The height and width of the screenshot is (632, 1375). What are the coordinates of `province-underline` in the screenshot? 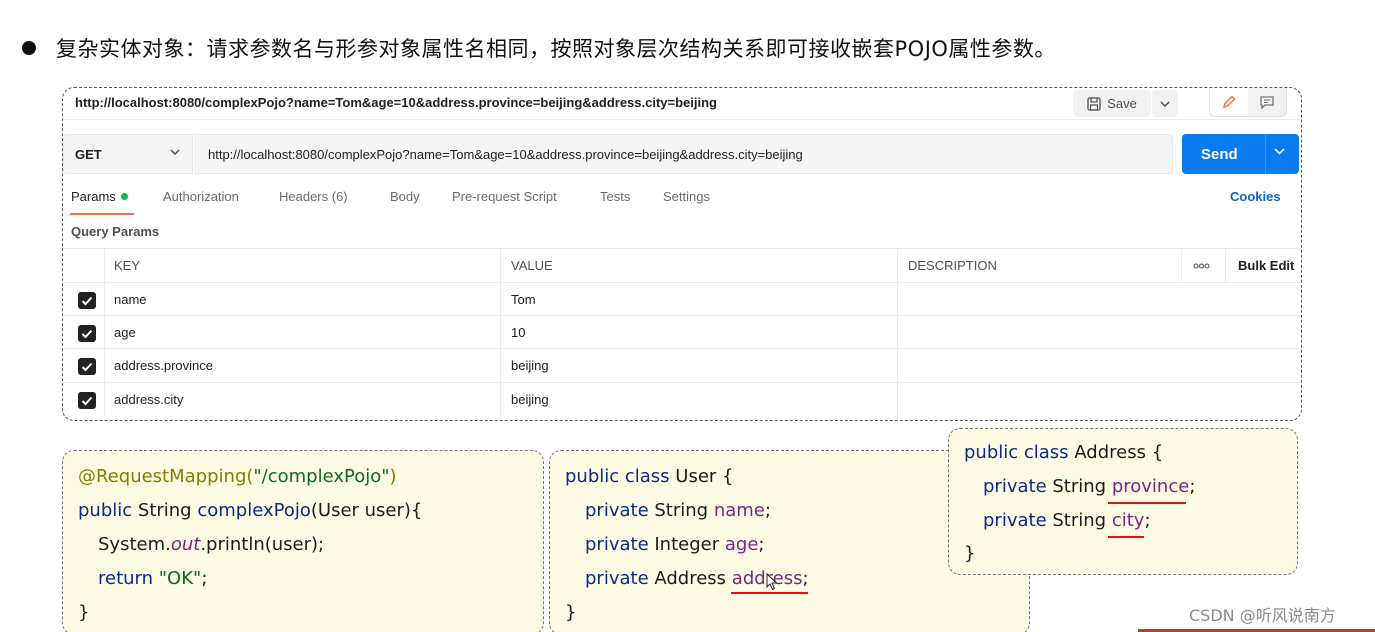 It's located at (1147, 503).